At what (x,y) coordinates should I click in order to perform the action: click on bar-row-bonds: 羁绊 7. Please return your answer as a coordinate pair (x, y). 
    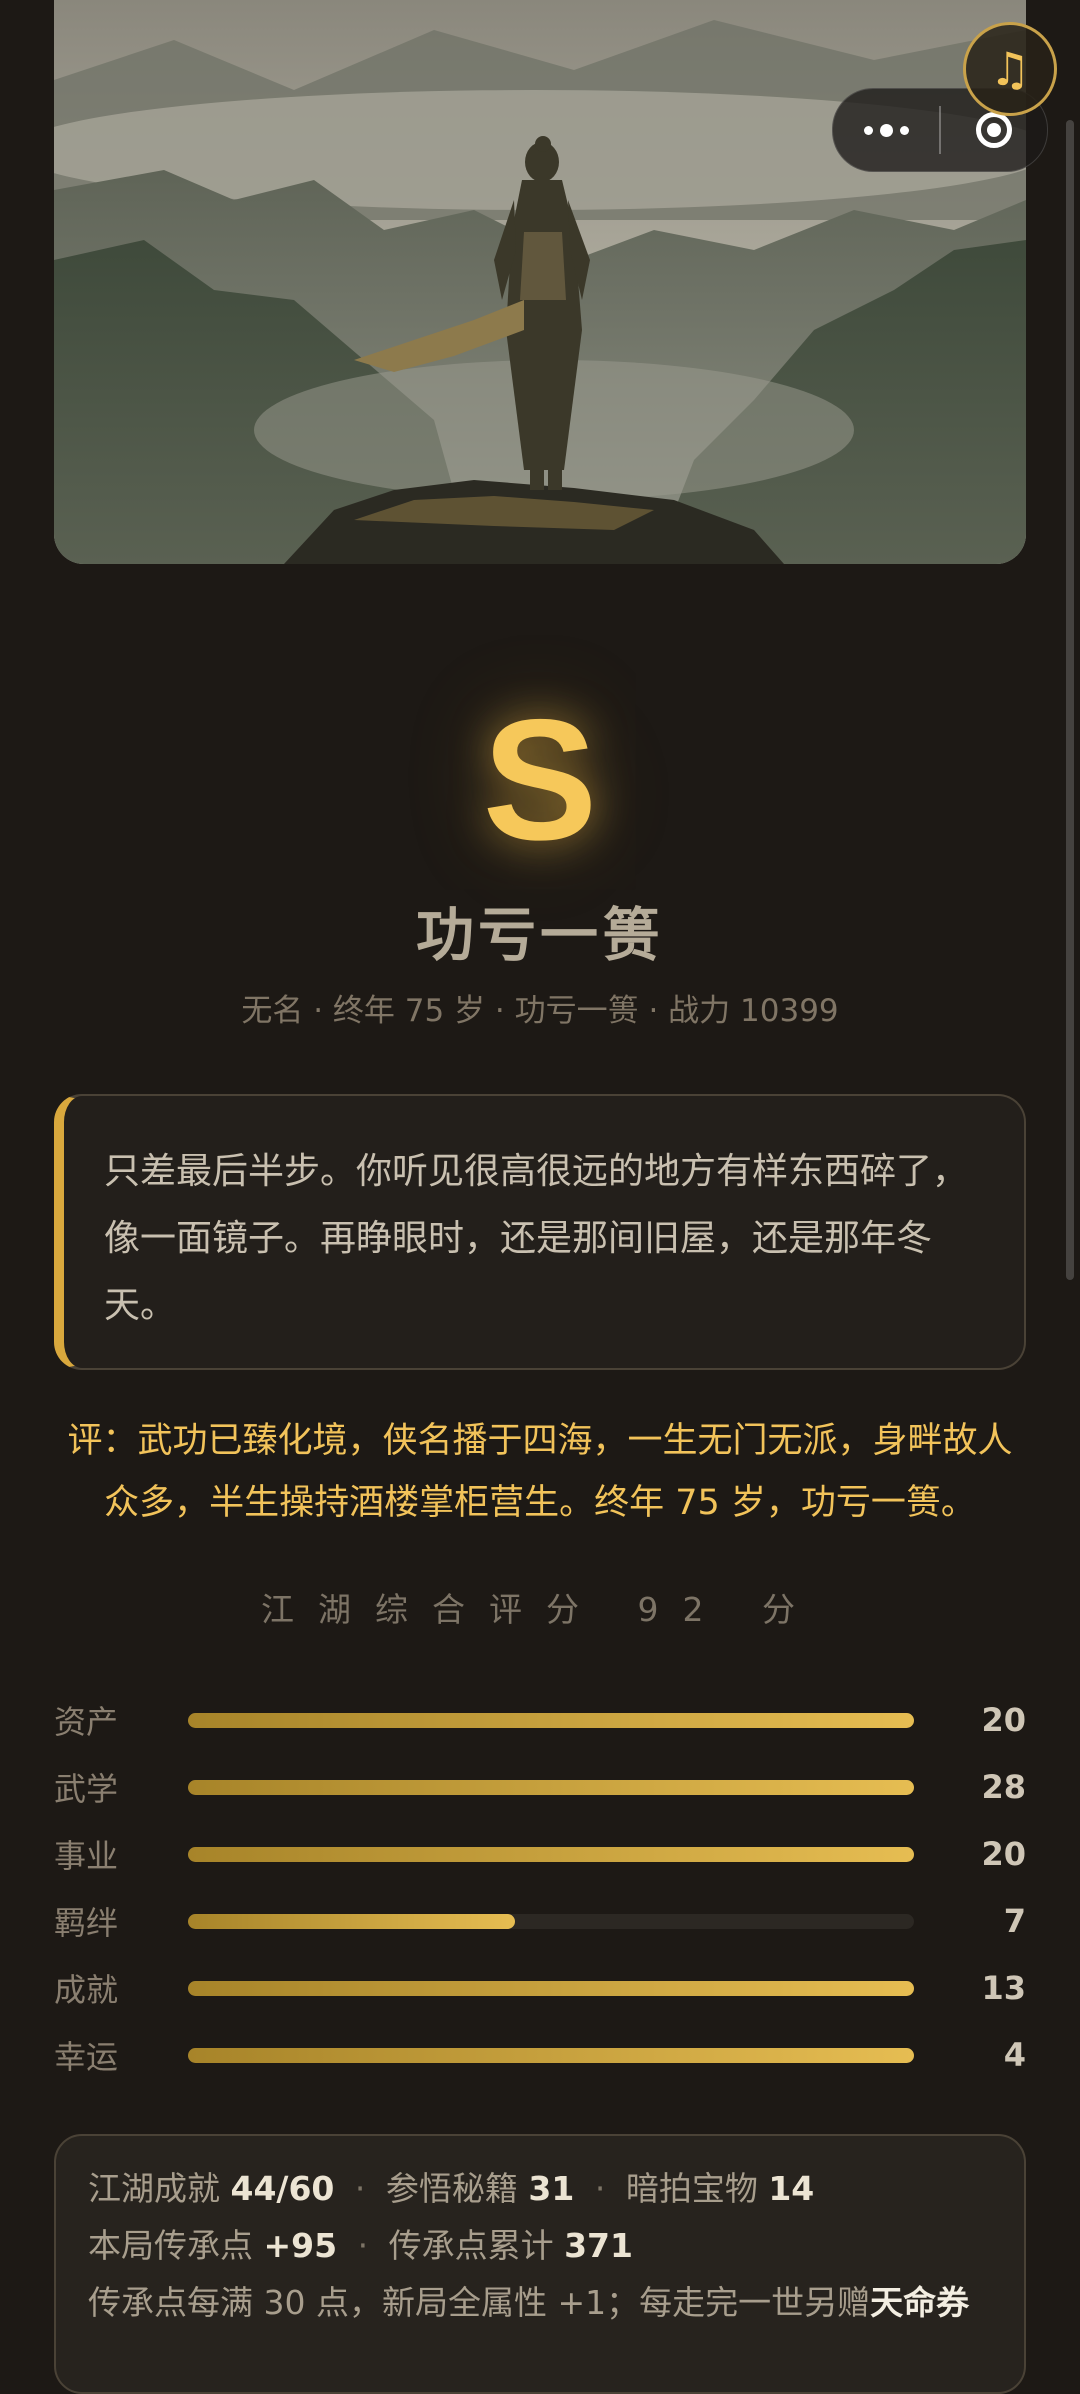
    Looking at the image, I should click on (540, 1921).